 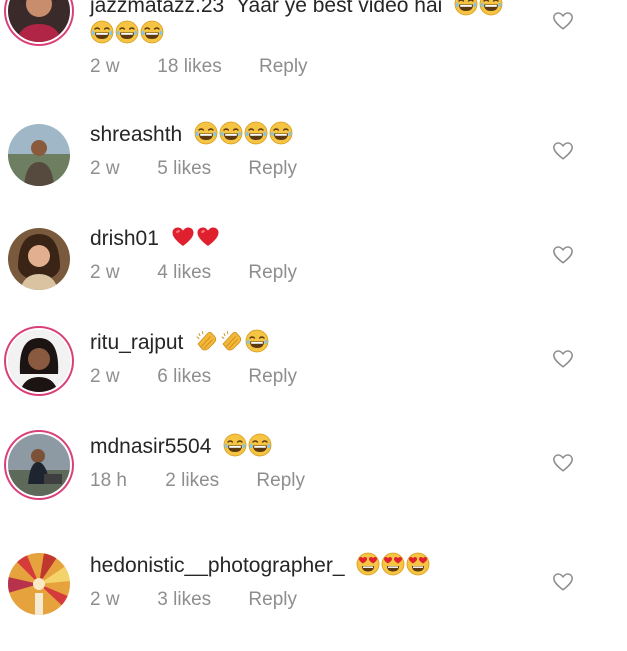 I want to click on comment-text-continued, so click(x=127, y=33).